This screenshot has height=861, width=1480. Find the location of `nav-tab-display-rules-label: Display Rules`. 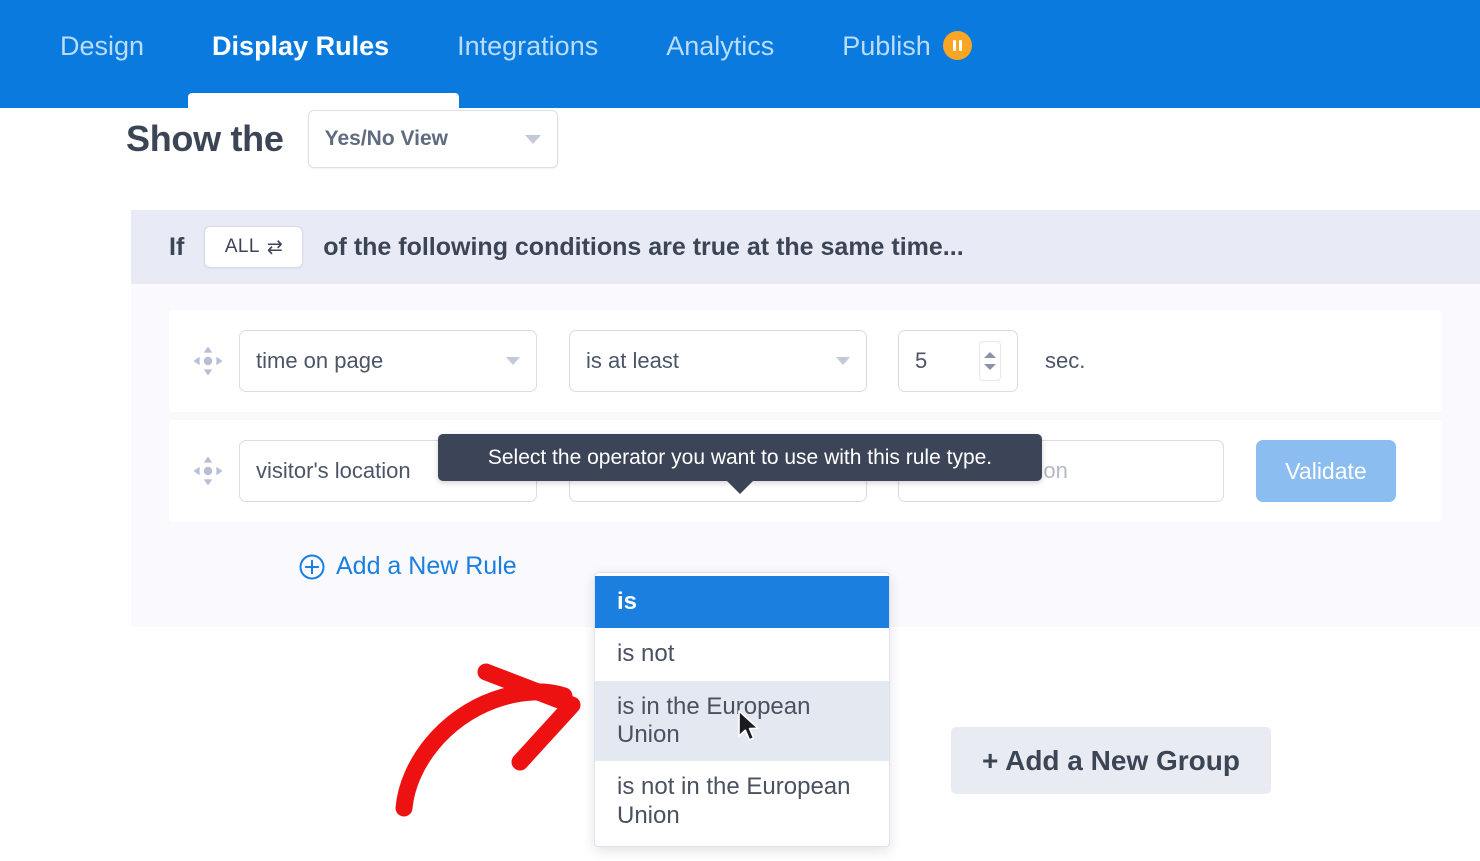

nav-tab-display-rules-label: Display Rules is located at coordinates (301, 46).